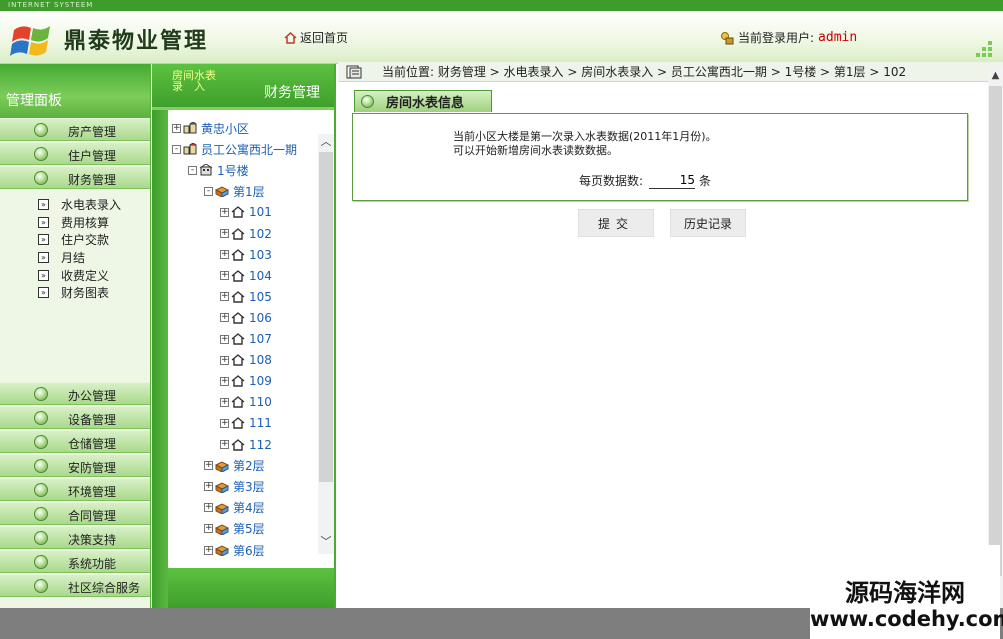  Describe the element at coordinates (234, 508) in the screenshot. I see `tree-node-floor: + 第4层` at that location.